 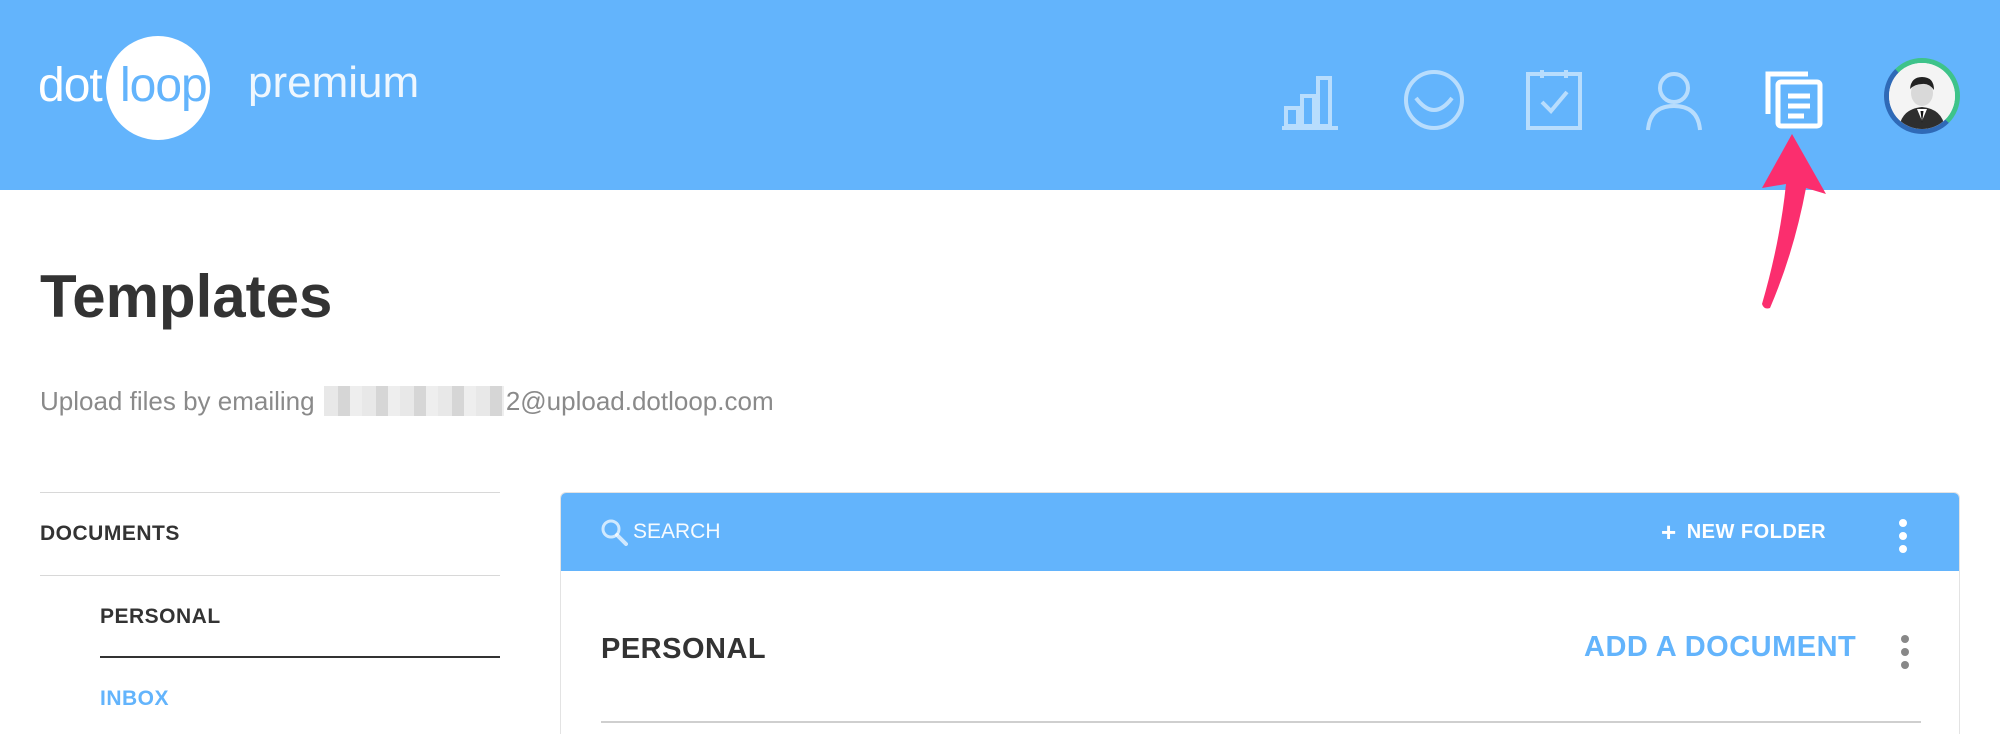 I want to click on sidebar-item-personal: PERSONAL, so click(x=300, y=617).